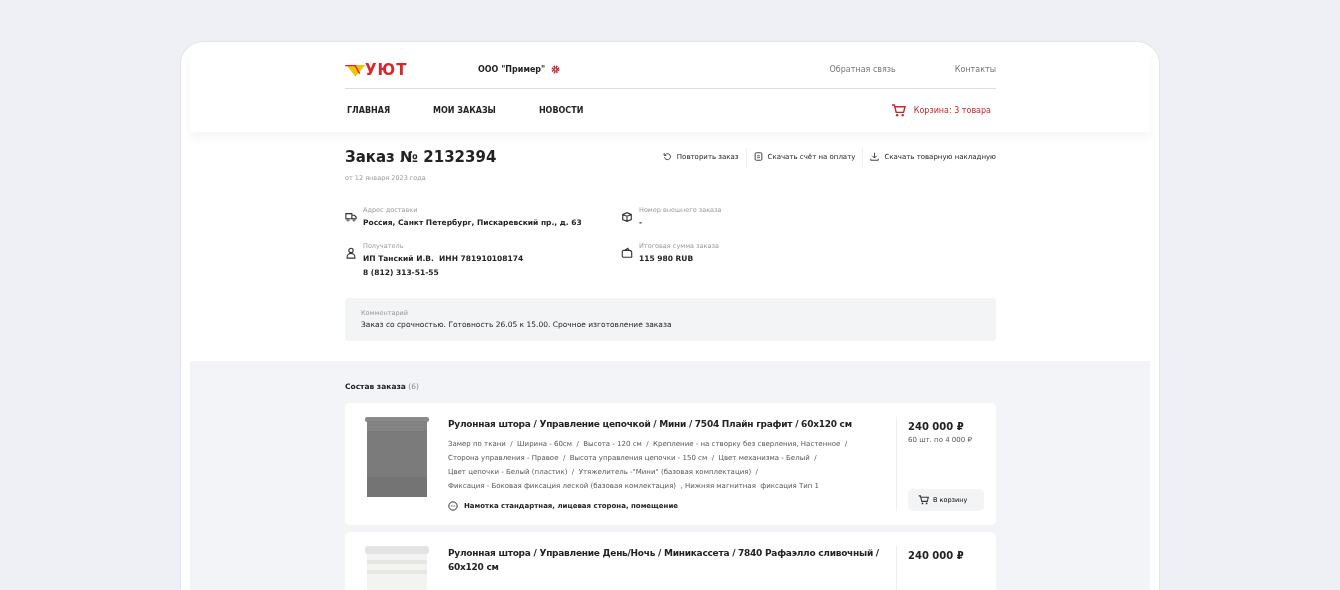 Image resolution: width=1340 pixels, height=590 pixels. Describe the element at coordinates (512, 69) in the screenshot. I see `company-name: ООО "Пример"` at that location.